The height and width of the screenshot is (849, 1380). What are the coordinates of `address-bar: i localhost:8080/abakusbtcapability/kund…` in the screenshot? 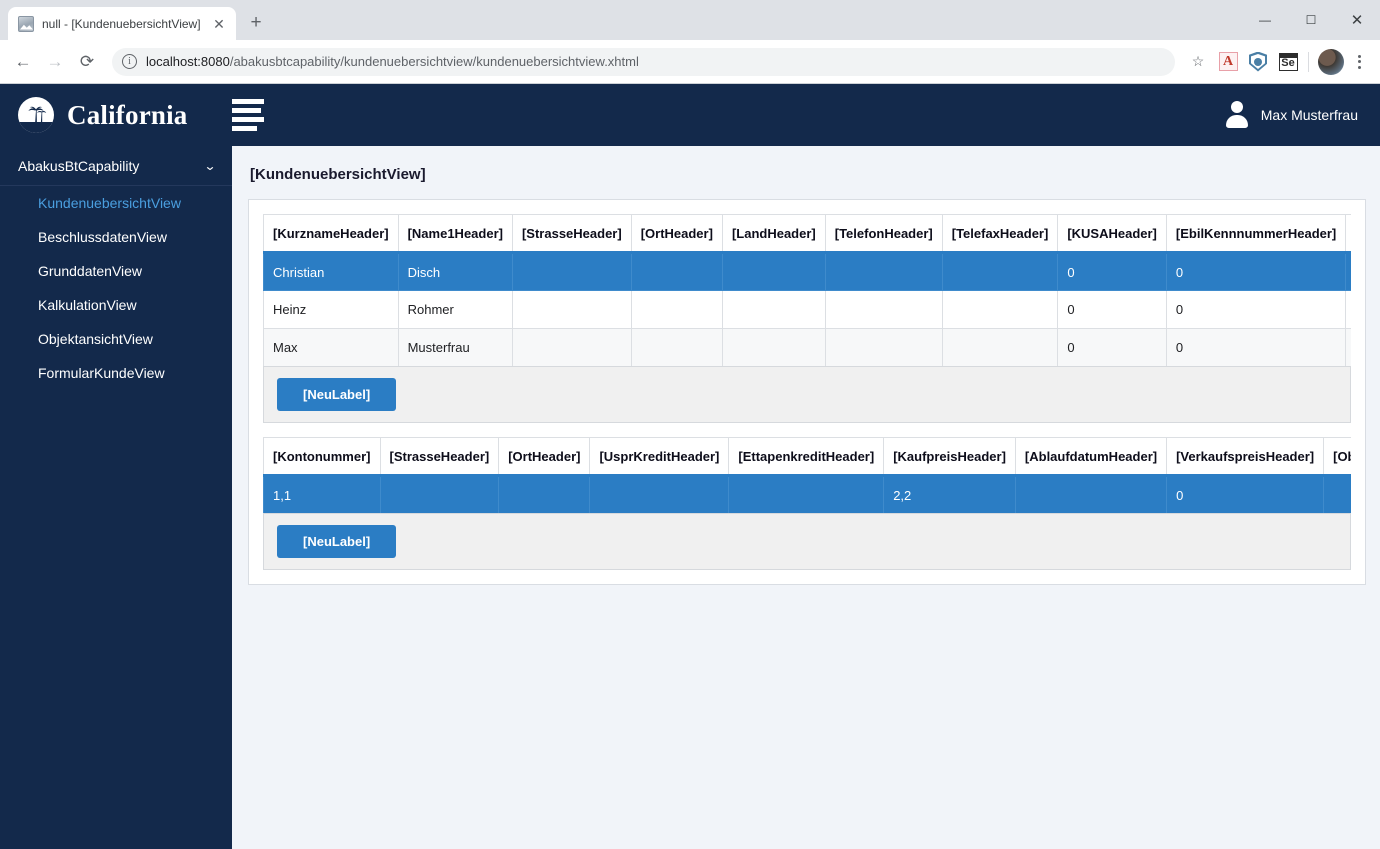 It's located at (643, 61).